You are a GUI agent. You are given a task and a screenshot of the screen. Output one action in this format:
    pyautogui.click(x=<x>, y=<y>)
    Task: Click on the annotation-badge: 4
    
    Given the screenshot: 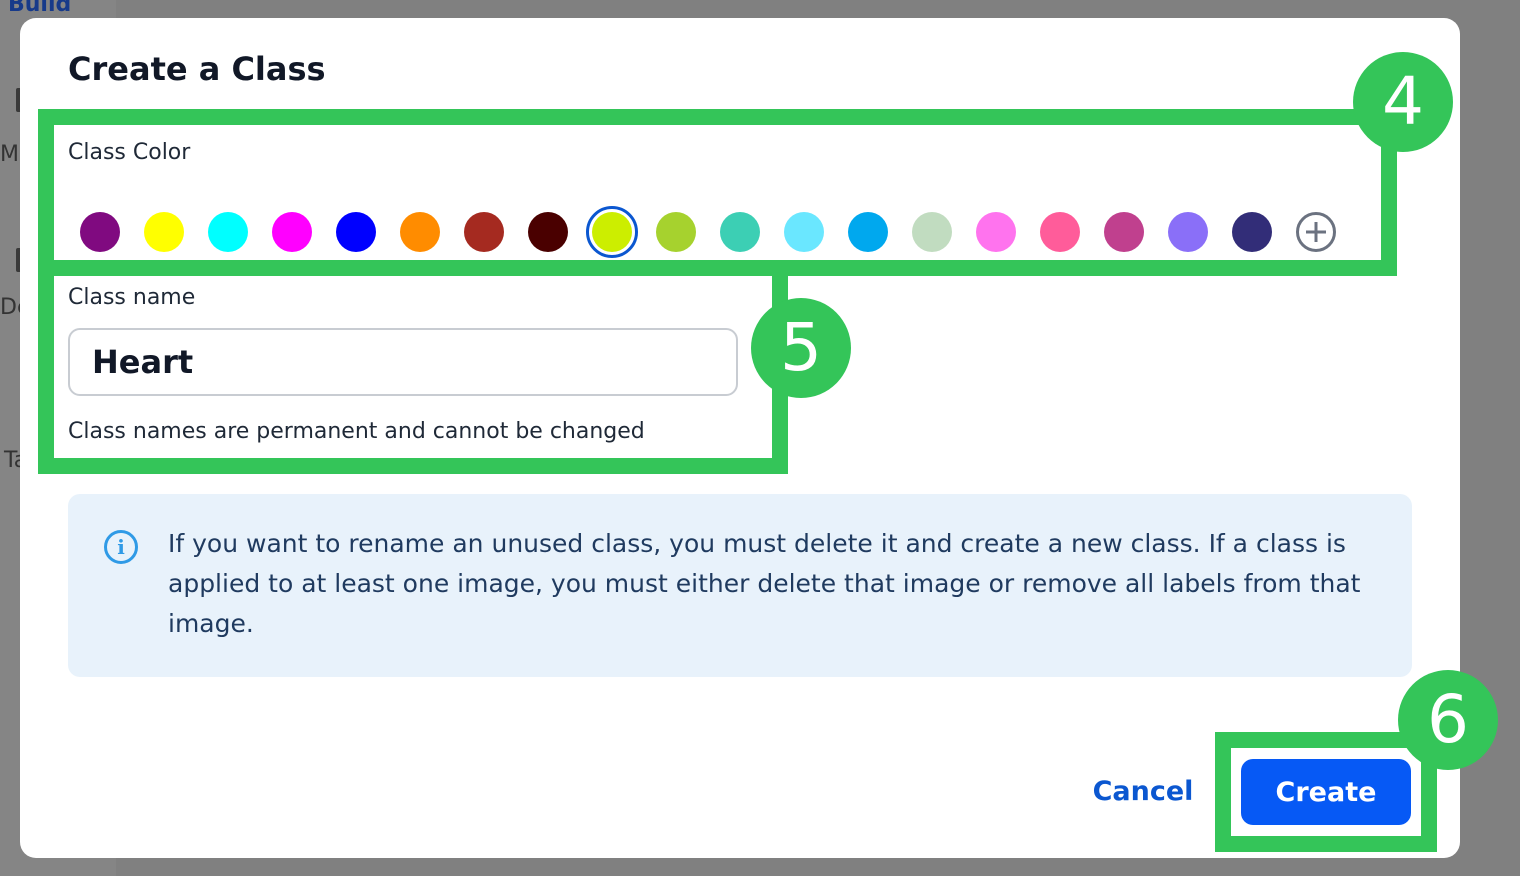 What is the action you would take?
    pyautogui.click(x=1403, y=102)
    